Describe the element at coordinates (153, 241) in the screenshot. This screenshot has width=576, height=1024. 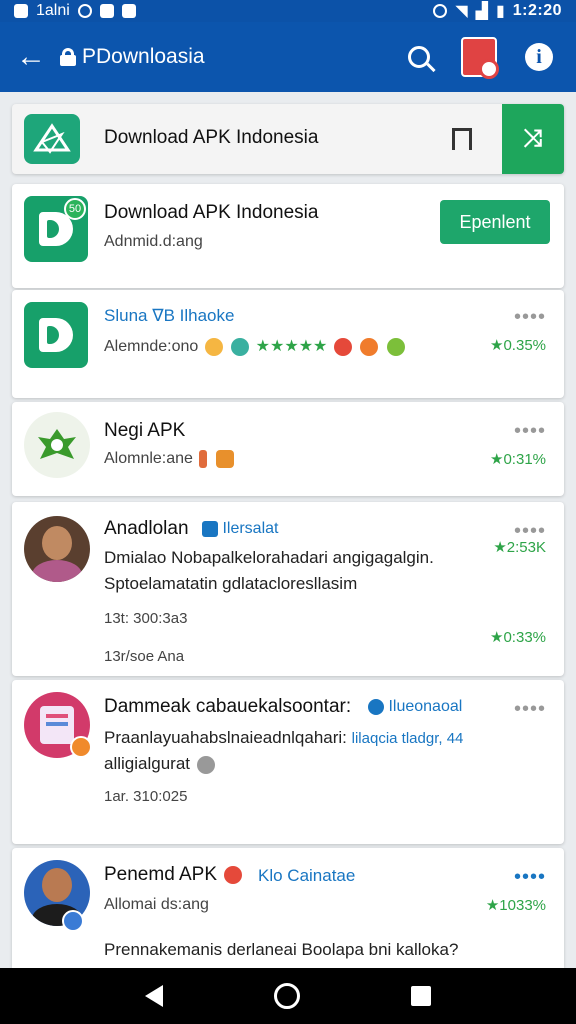
I see `item-subtitle: Adnmid.d:ang` at that location.